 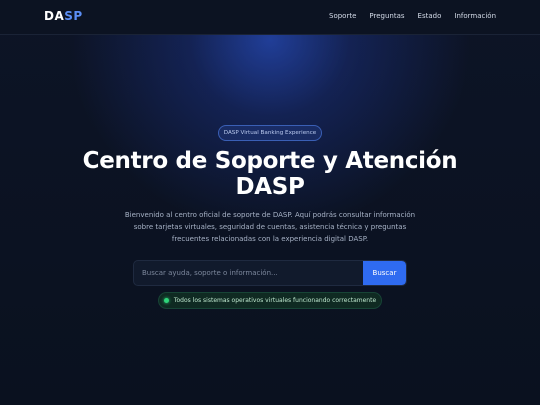 What do you see at coordinates (73, 16) in the screenshot?
I see `logo-accent-text: SP` at bounding box center [73, 16].